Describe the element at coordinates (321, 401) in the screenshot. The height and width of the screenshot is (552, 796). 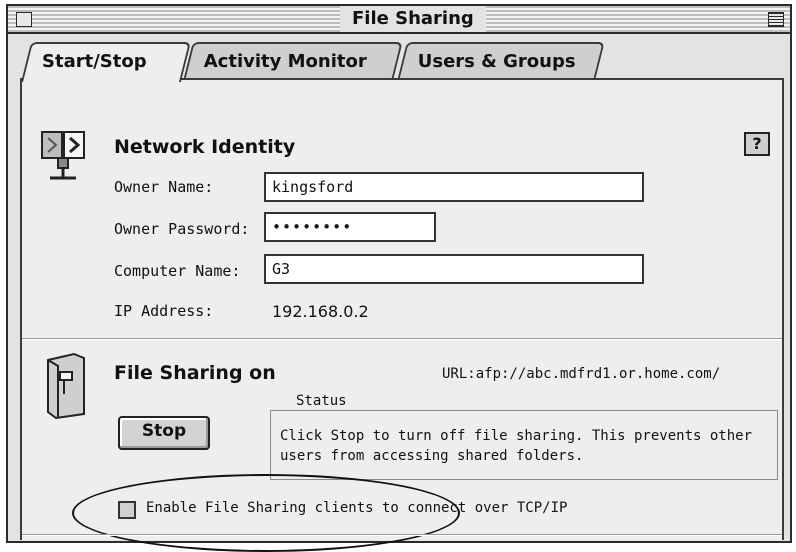
I see `status-legend: Status` at that location.